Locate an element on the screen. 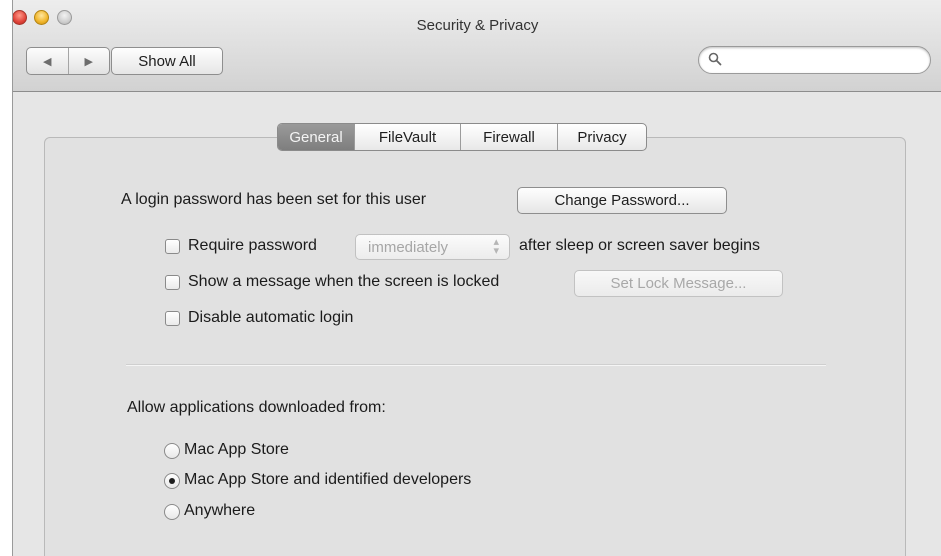 The image size is (941, 556). tab-bar: General FileVault Firewall Privacy is located at coordinates (462, 137).